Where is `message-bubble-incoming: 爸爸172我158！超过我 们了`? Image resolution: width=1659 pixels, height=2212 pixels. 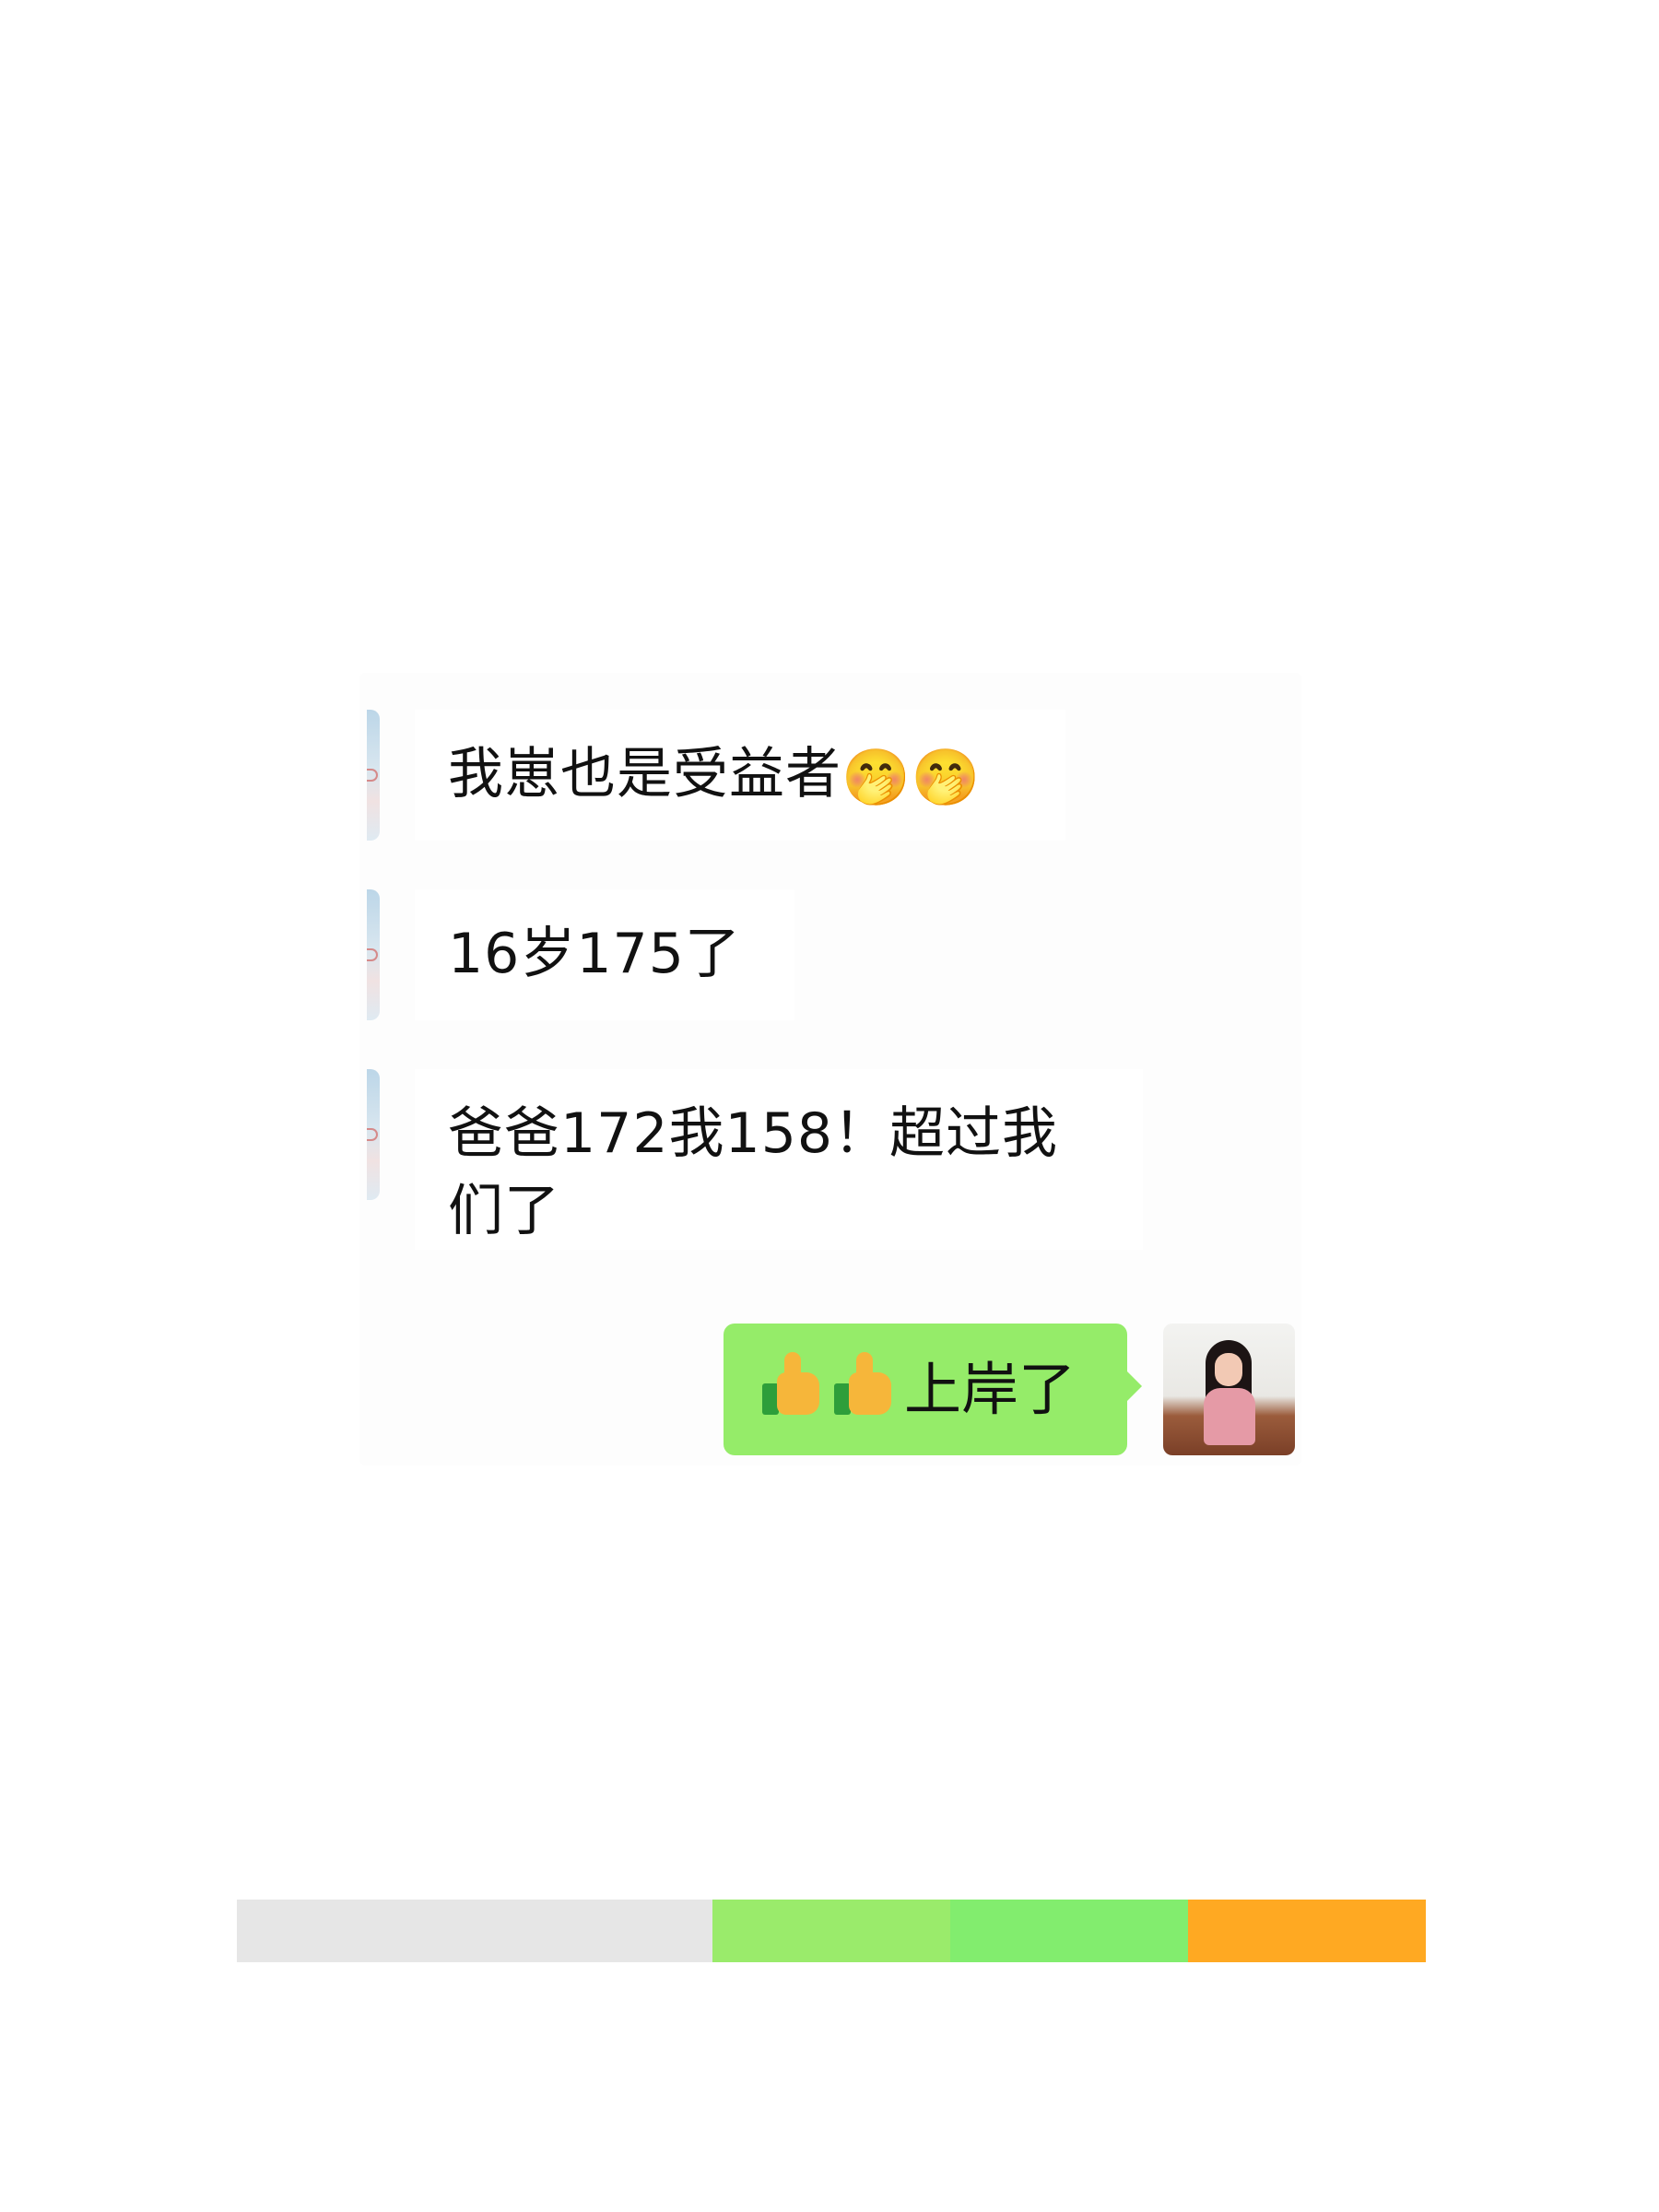
message-bubble-incoming: 爸爸172我158！超过我 们了 is located at coordinates (779, 1159).